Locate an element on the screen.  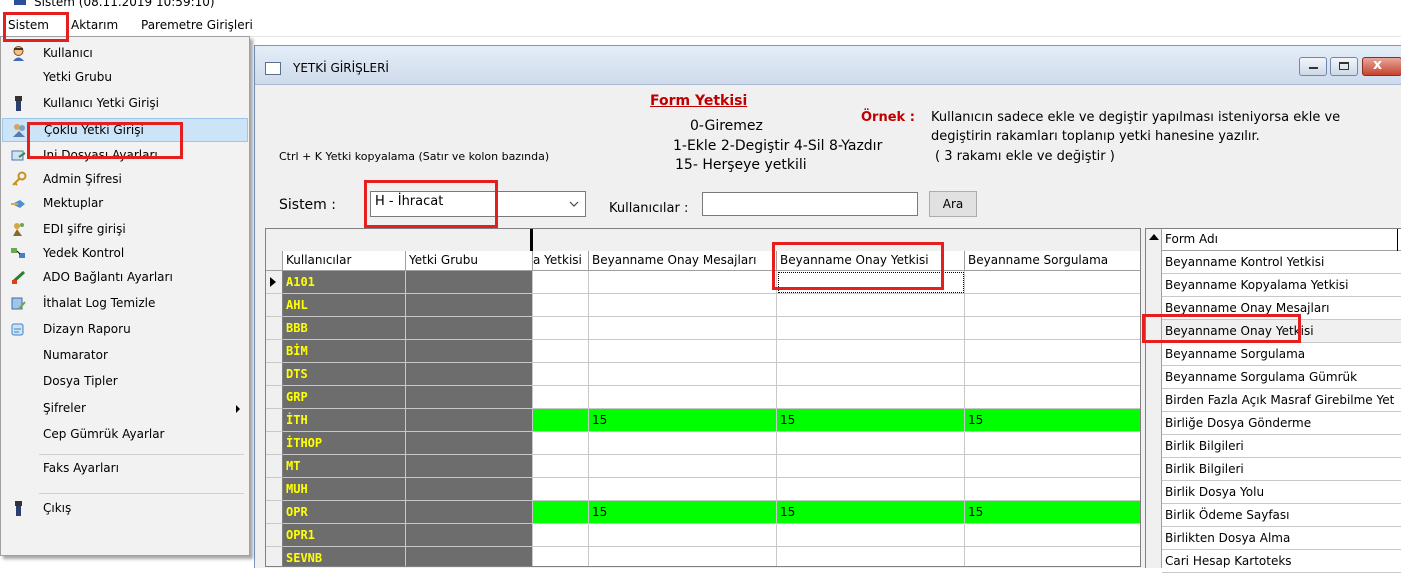
list-item: Birlik Bilgileri is located at coordinates (1281, 469).